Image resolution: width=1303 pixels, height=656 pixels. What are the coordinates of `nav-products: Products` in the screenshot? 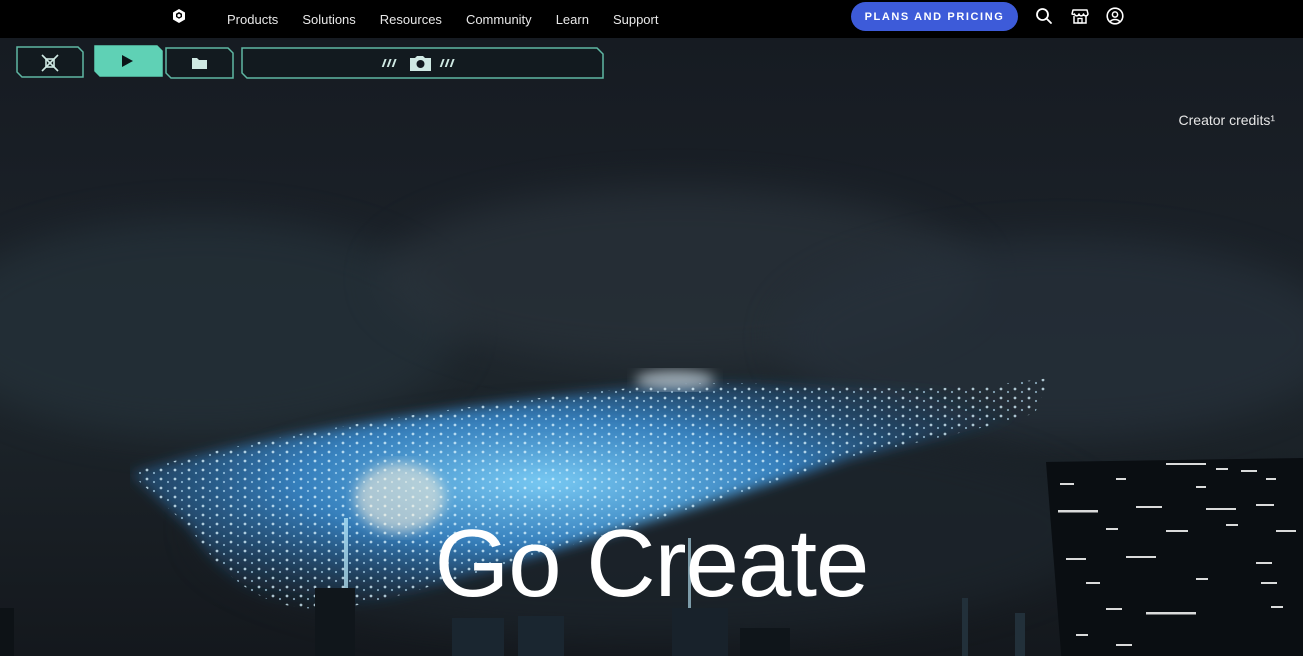 It's located at (252, 19).